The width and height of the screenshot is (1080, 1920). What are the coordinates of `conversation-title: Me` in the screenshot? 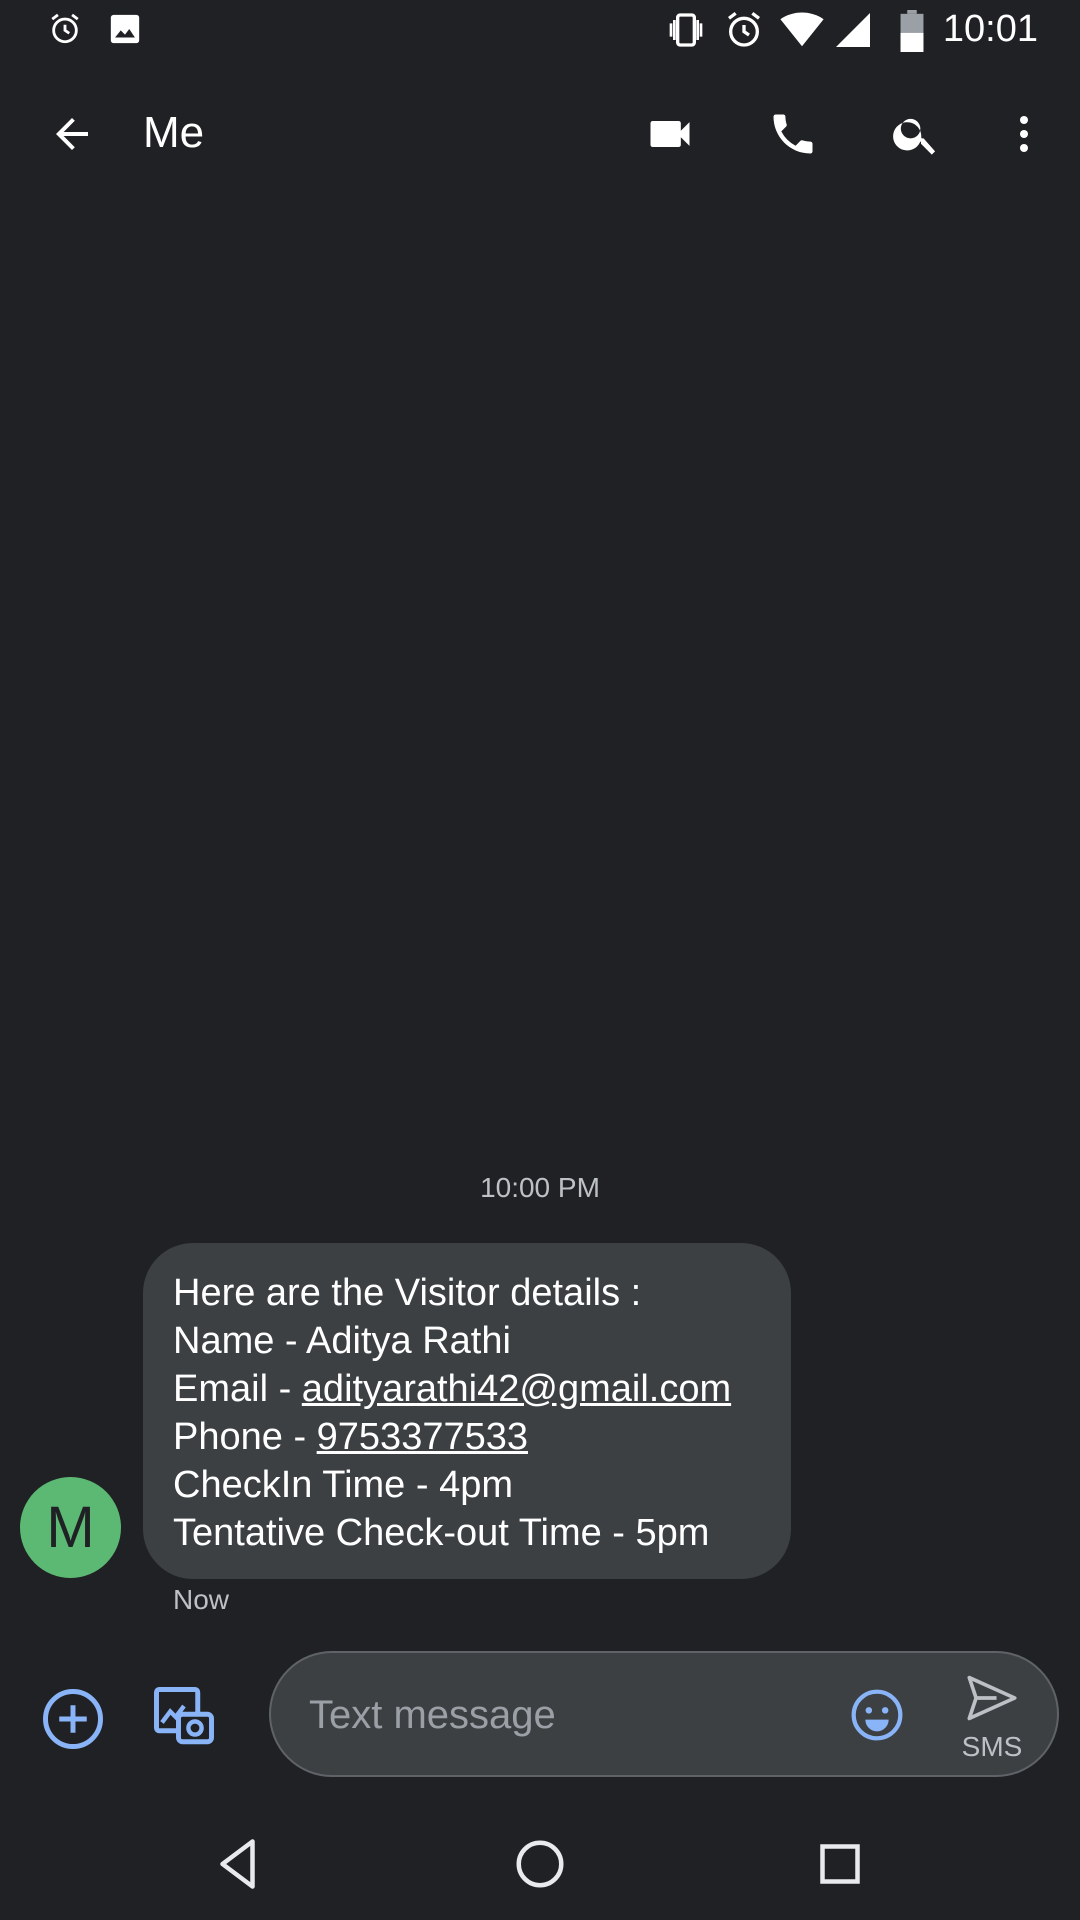 It's located at (174, 132).